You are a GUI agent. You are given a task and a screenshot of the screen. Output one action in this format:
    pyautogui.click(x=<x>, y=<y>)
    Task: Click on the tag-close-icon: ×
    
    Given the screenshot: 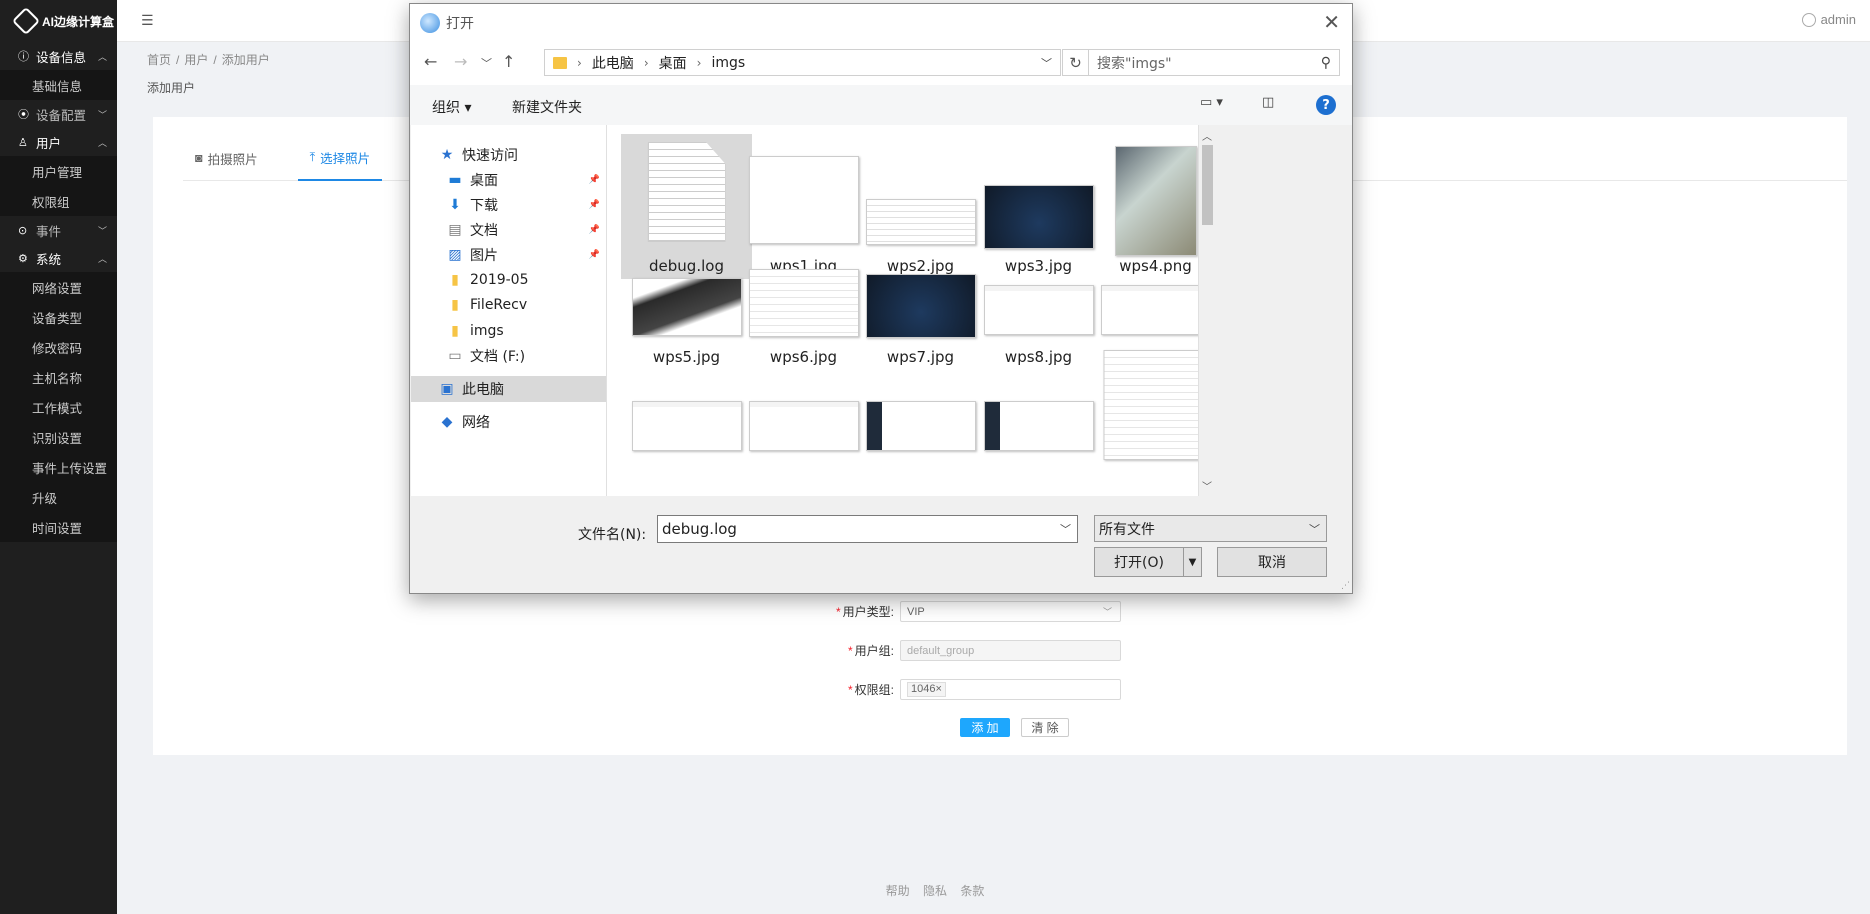 What is the action you would take?
    pyautogui.click(x=938, y=689)
    